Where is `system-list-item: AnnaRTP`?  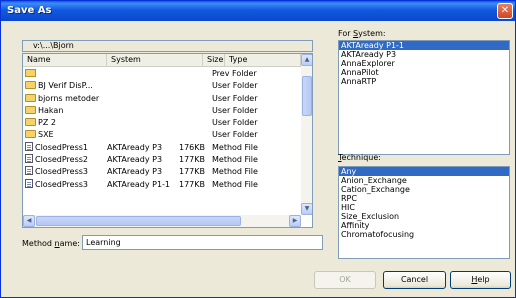
system-list-item: AnnaRTP is located at coordinates (424, 81).